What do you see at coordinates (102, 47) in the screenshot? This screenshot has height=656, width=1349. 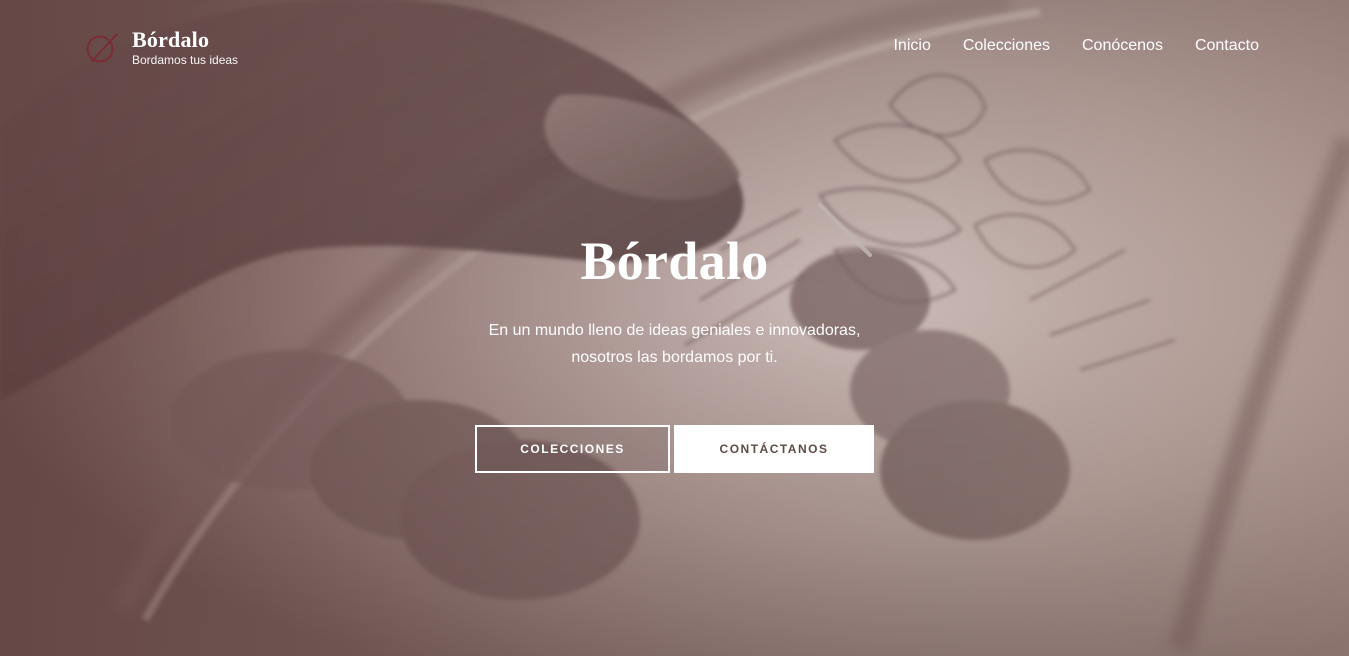 I see `needle-thread-icon` at bounding box center [102, 47].